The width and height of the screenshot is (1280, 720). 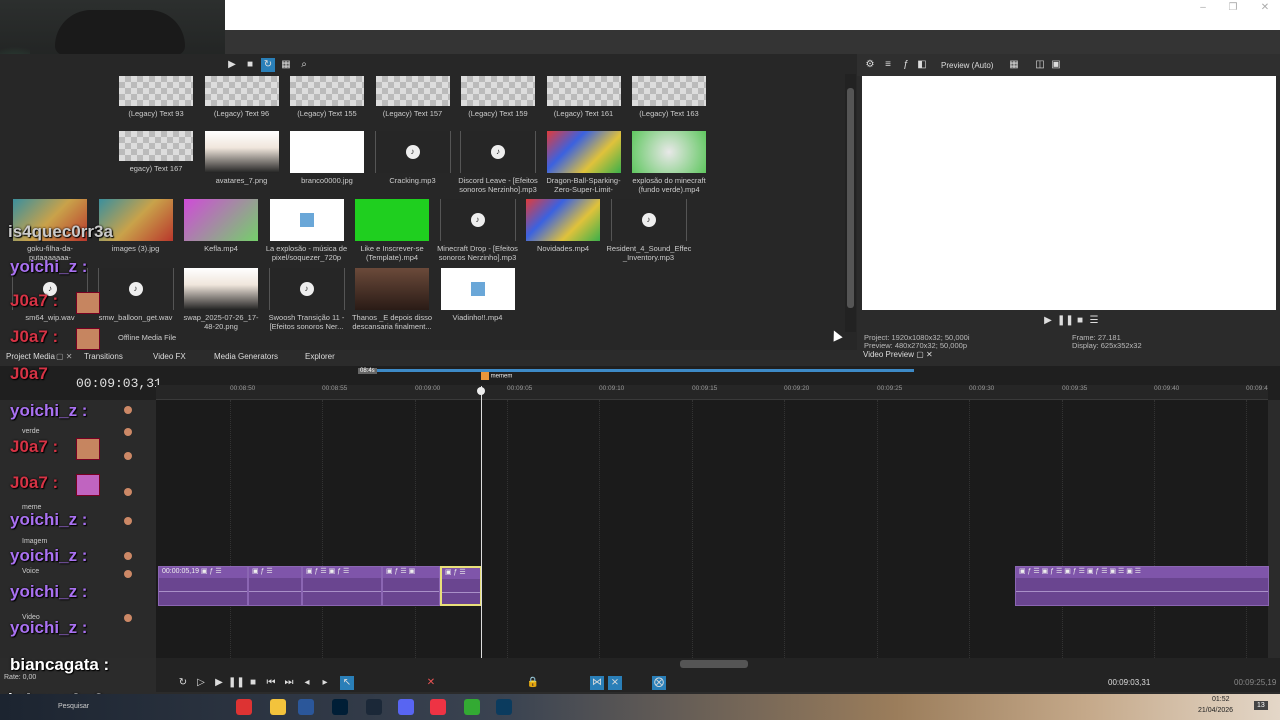 I want to click on transport-stop-icon: ■, so click(x=253, y=683).